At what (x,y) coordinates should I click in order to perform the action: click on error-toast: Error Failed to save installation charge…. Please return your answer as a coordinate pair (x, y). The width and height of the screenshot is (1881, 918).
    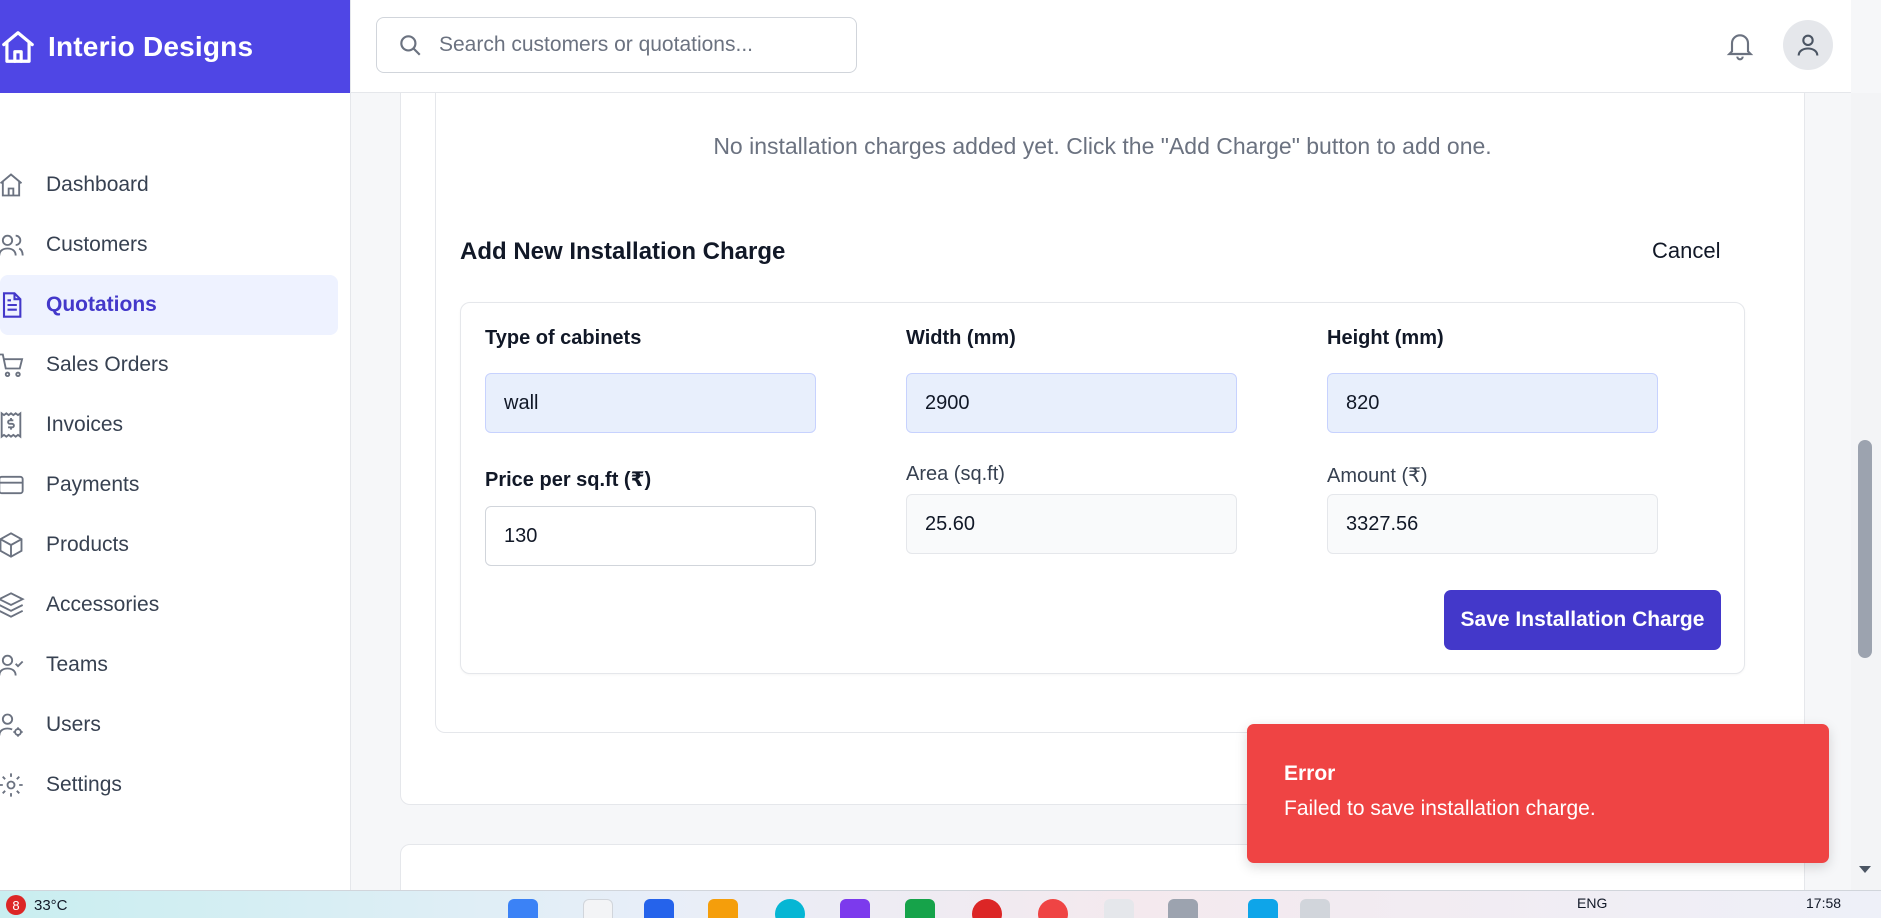
    Looking at the image, I should click on (1538, 793).